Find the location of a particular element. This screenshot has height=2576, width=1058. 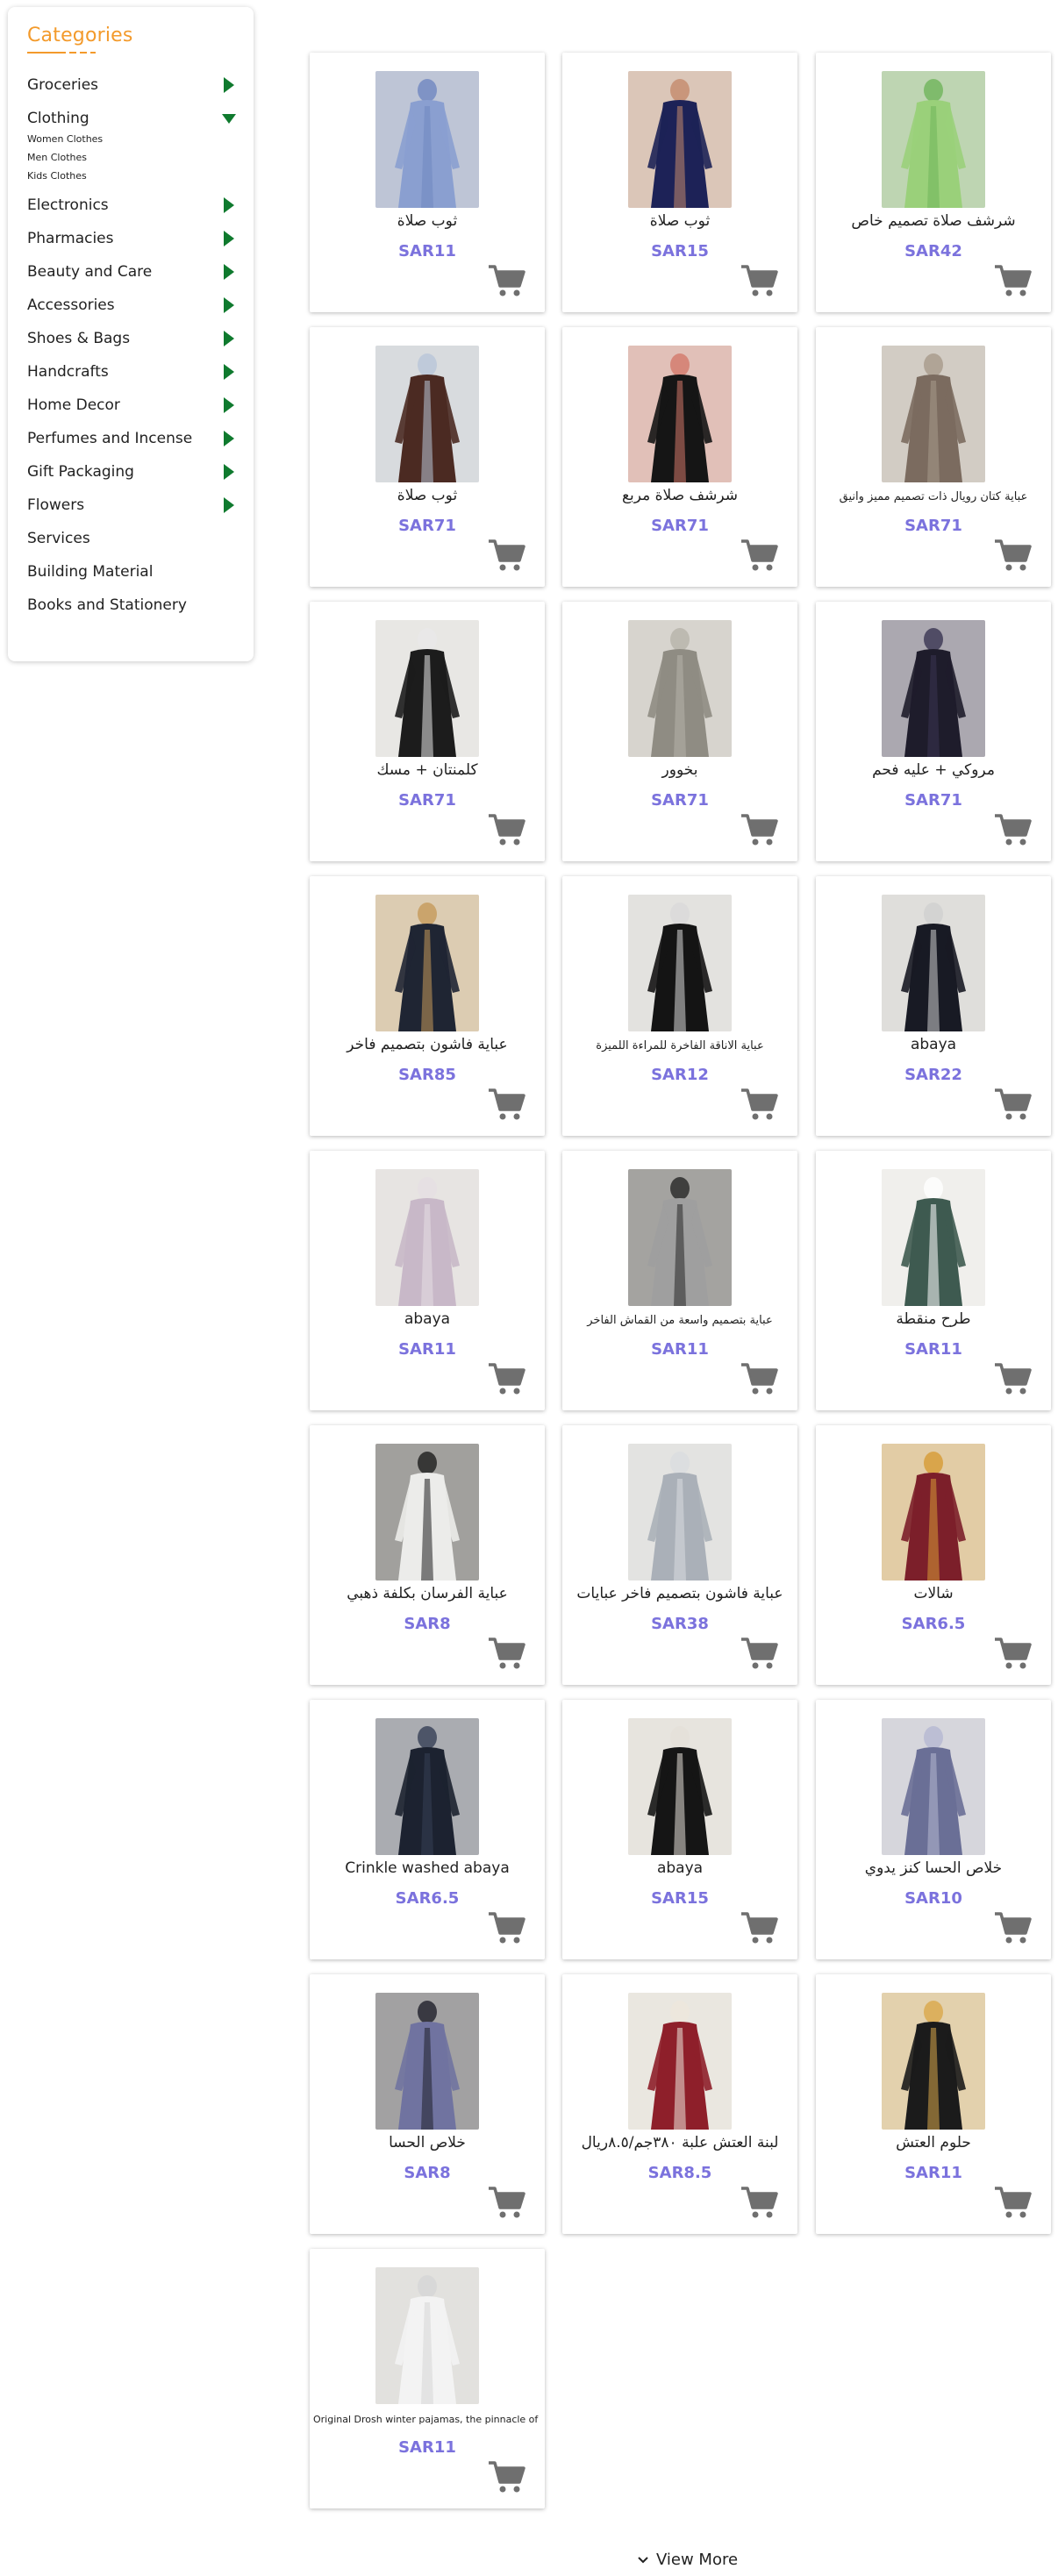

product-name: عباية الاناقة الفاخرة للمراءة اللميزة is located at coordinates (680, 1046).